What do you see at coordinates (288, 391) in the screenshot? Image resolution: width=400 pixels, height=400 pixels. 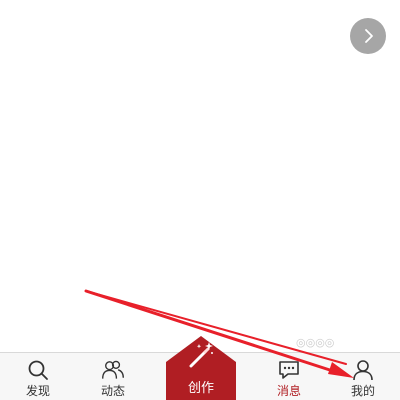 I see `tab-messages-label: 消息` at bounding box center [288, 391].